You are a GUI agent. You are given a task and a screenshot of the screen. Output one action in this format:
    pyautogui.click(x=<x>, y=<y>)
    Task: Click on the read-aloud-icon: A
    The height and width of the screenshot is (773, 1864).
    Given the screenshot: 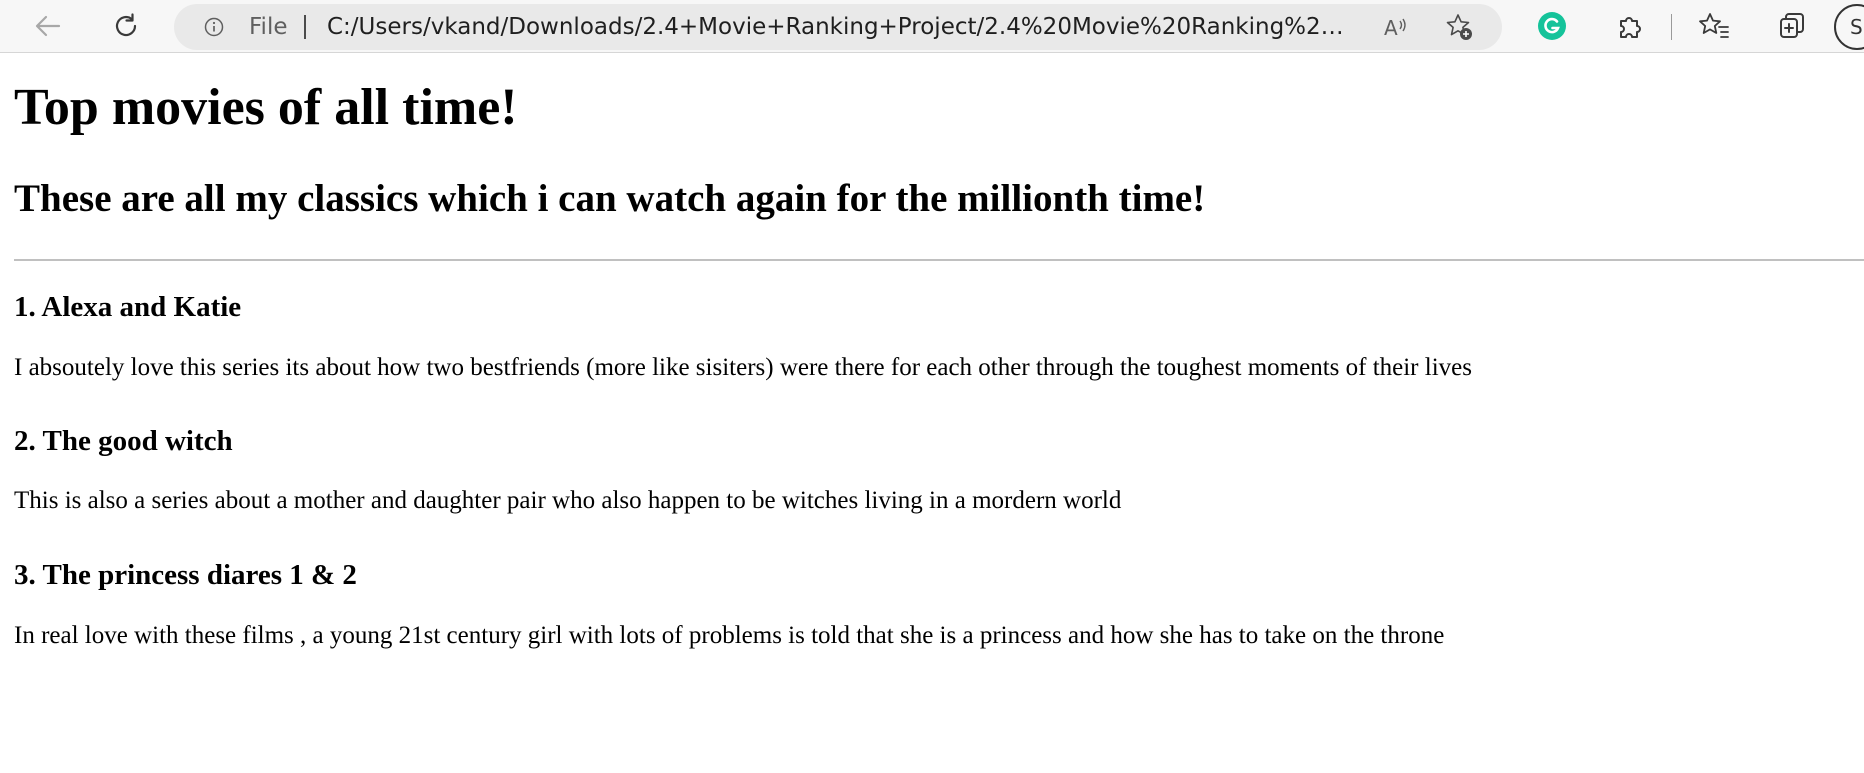 What is the action you would take?
    pyautogui.click(x=1396, y=27)
    